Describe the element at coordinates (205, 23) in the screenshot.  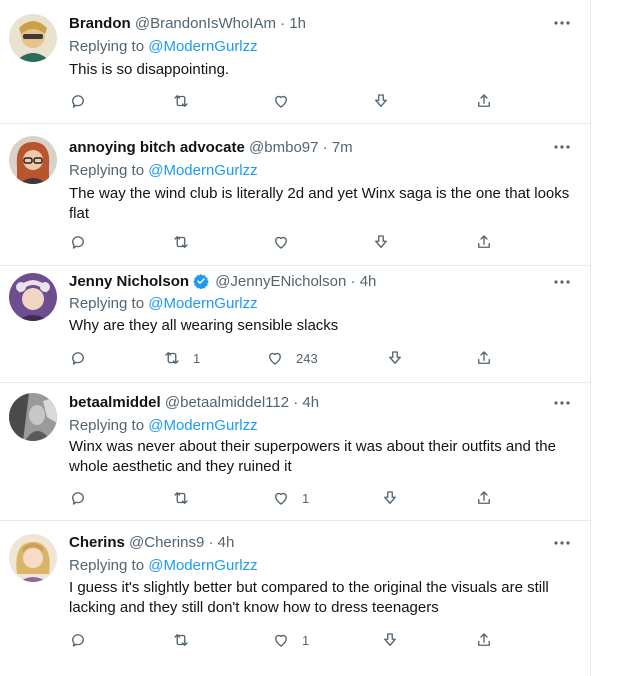
I see `user-handle: @BrandonIsWhoIAm` at that location.